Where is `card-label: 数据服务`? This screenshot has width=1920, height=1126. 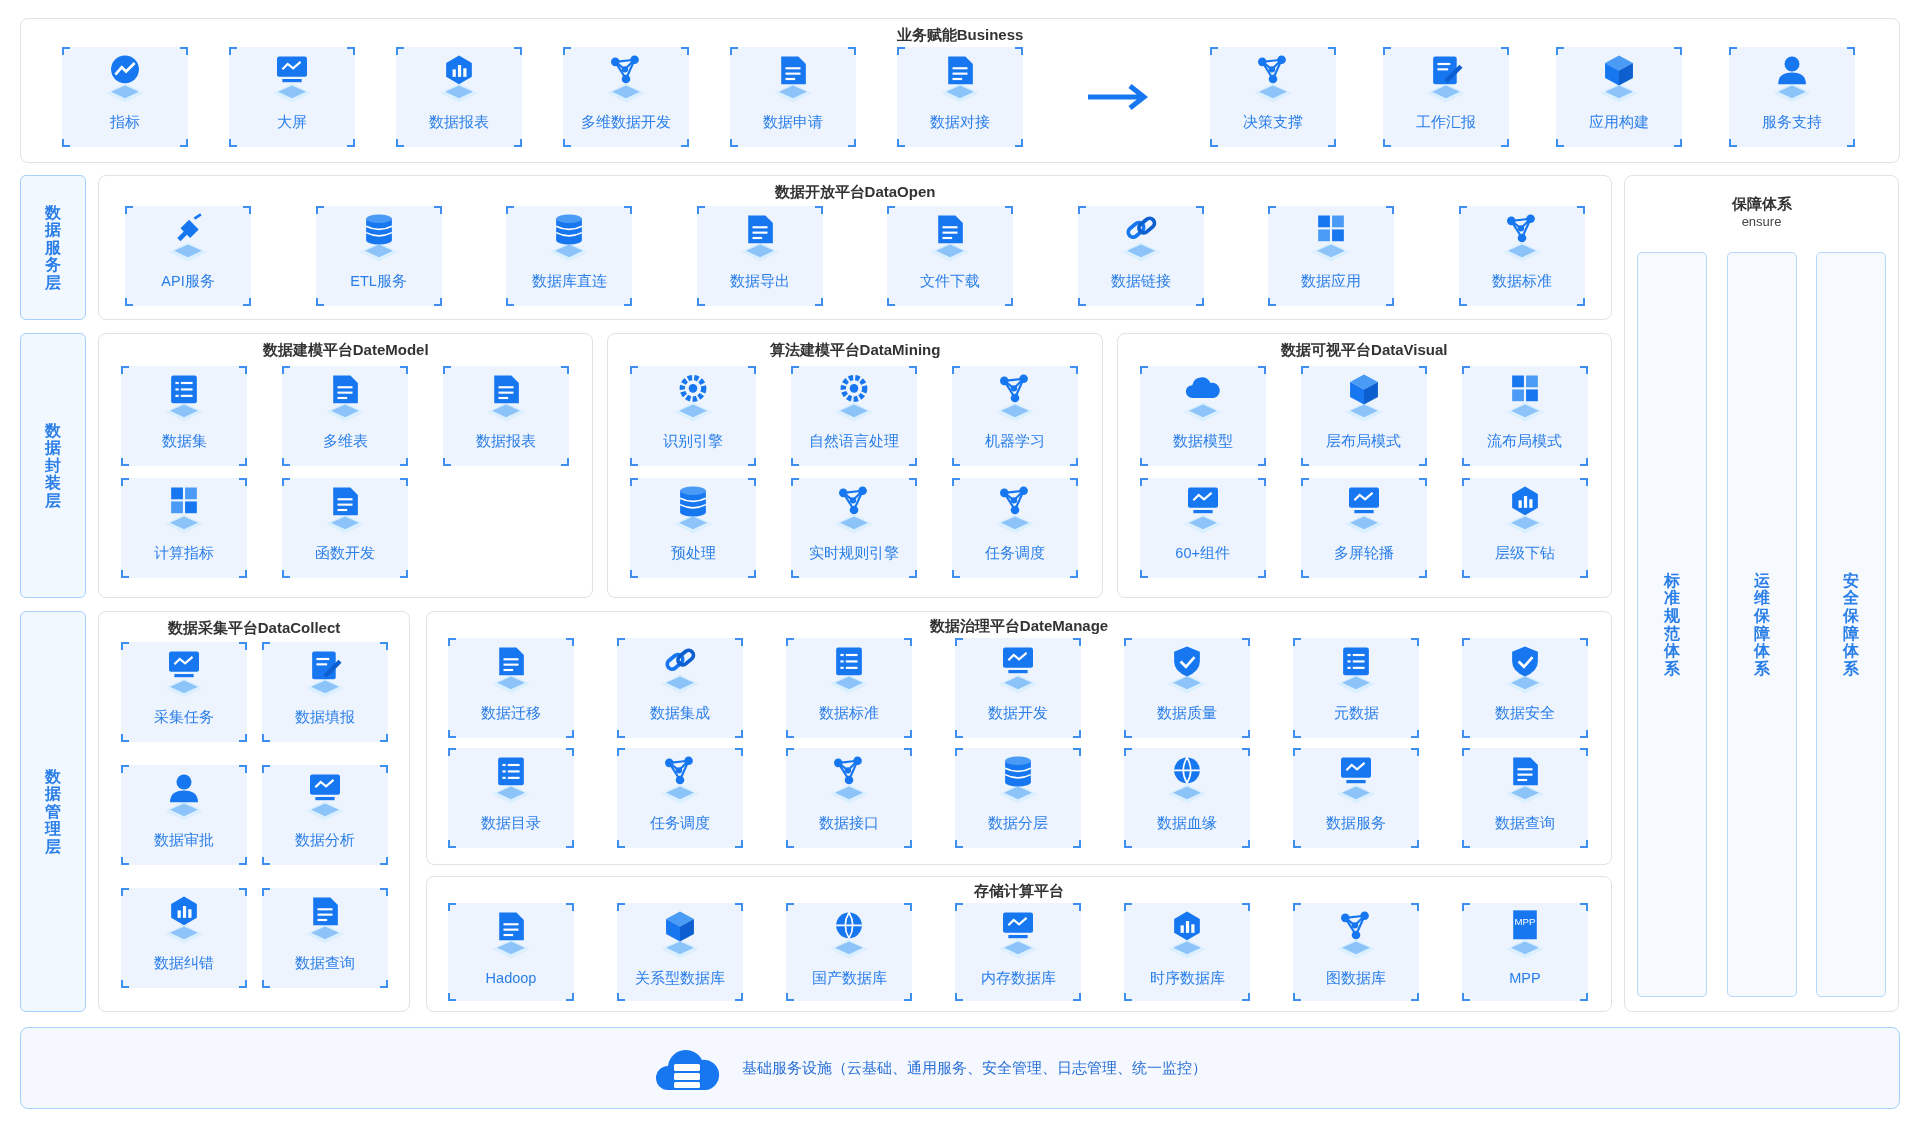 card-label: 数据服务 is located at coordinates (1356, 823).